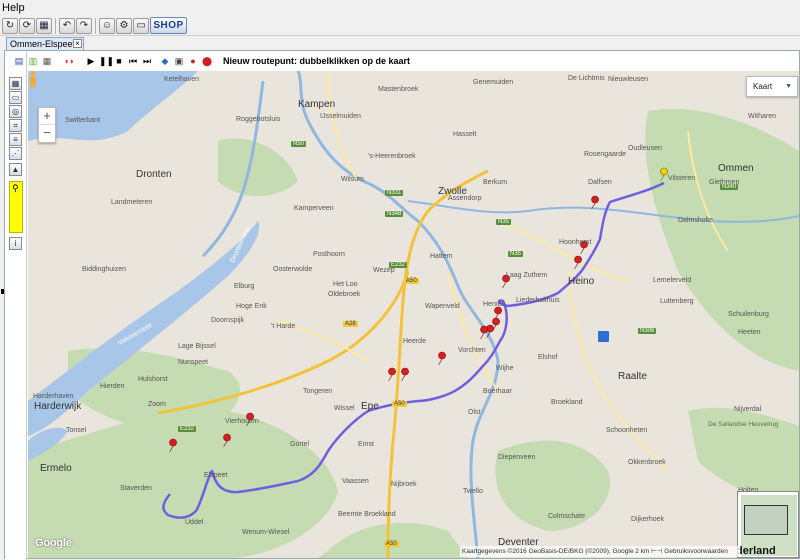 Image resolution: width=800 pixels, height=560 pixels. What do you see at coordinates (370, 406) in the screenshot?
I see `place-label: Epe` at bounding box center [370, 406].